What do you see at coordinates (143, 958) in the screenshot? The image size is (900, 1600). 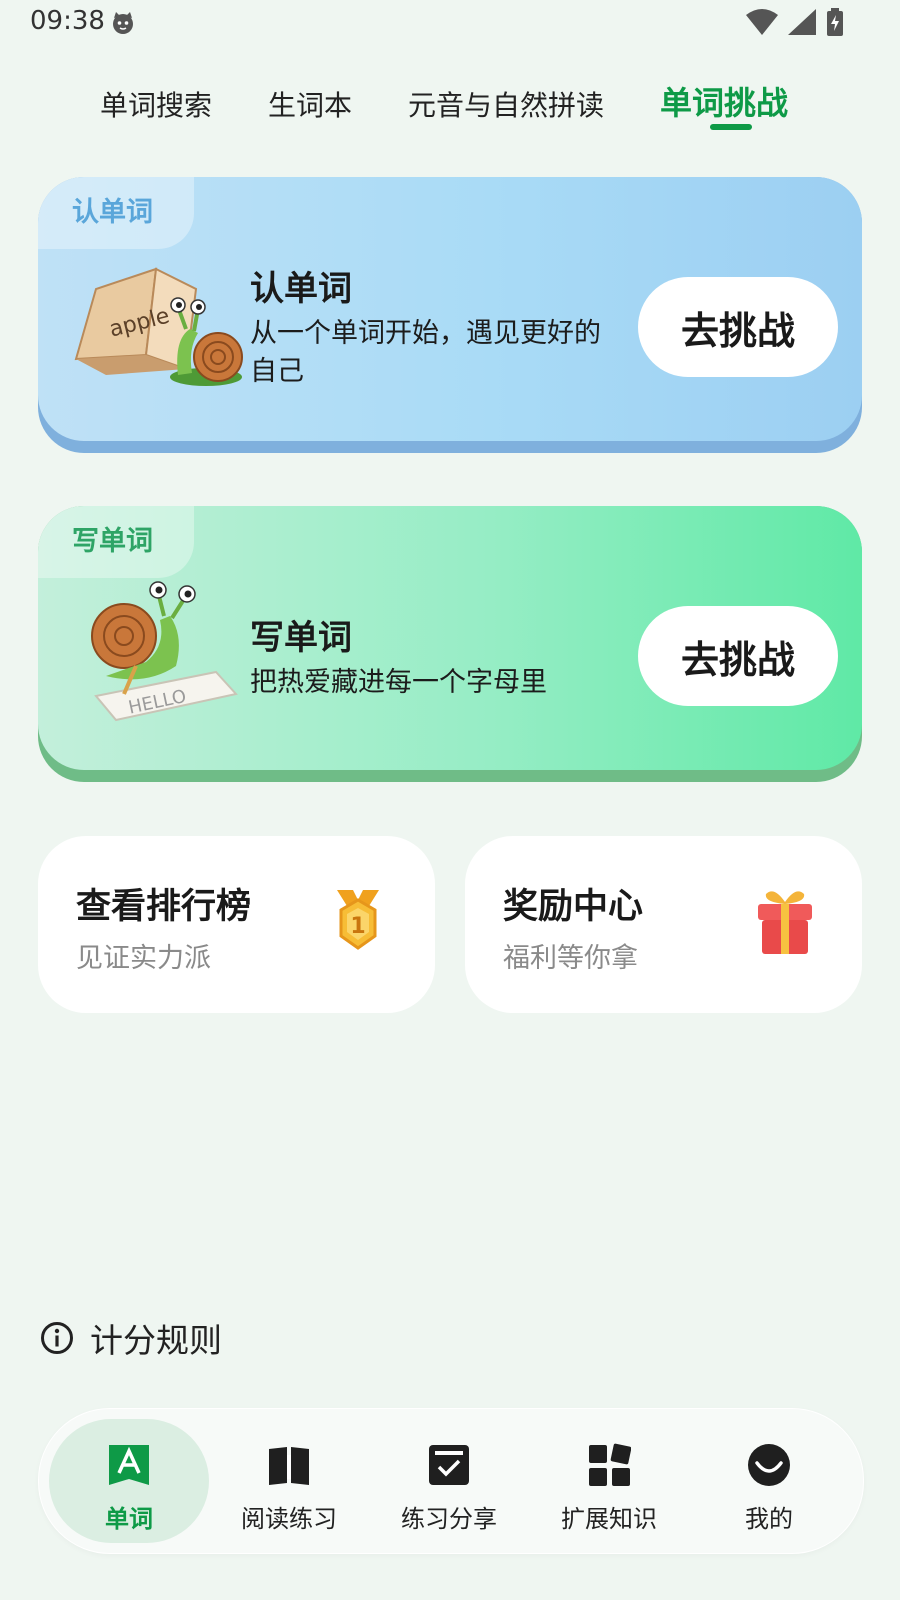 I see `leaderboard-subtitle: 见证实力派` at bounding box center [143, 958].